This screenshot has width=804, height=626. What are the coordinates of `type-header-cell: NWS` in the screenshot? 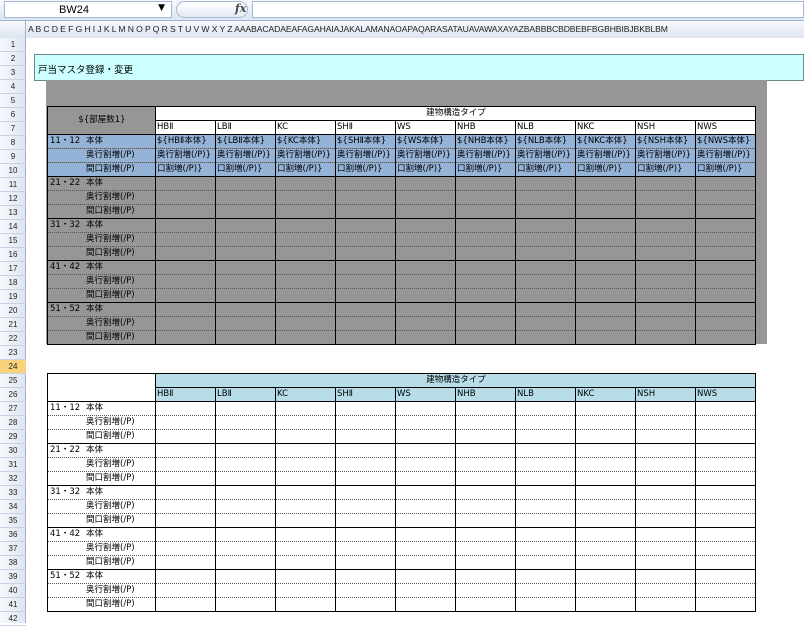 It's located at (725, 394).